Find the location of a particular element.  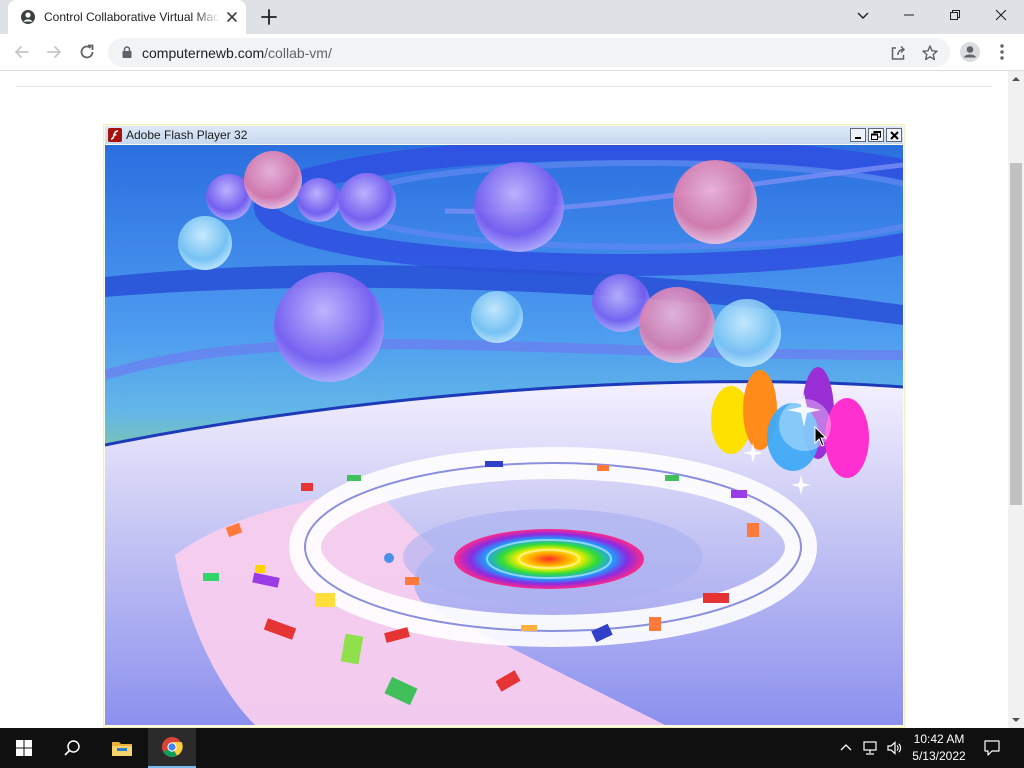

clock-date: 5/13/2022 is located at coordinates (939, 756).